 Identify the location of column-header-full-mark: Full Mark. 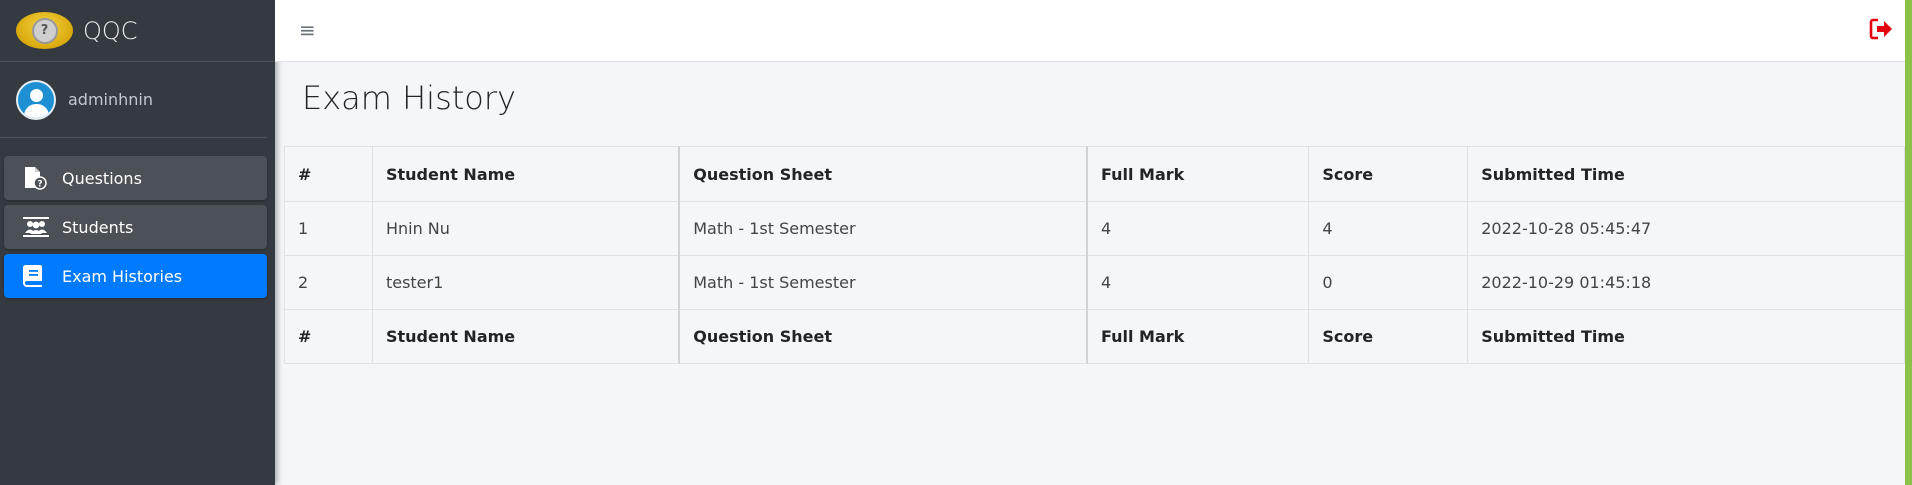
(1198, 174).